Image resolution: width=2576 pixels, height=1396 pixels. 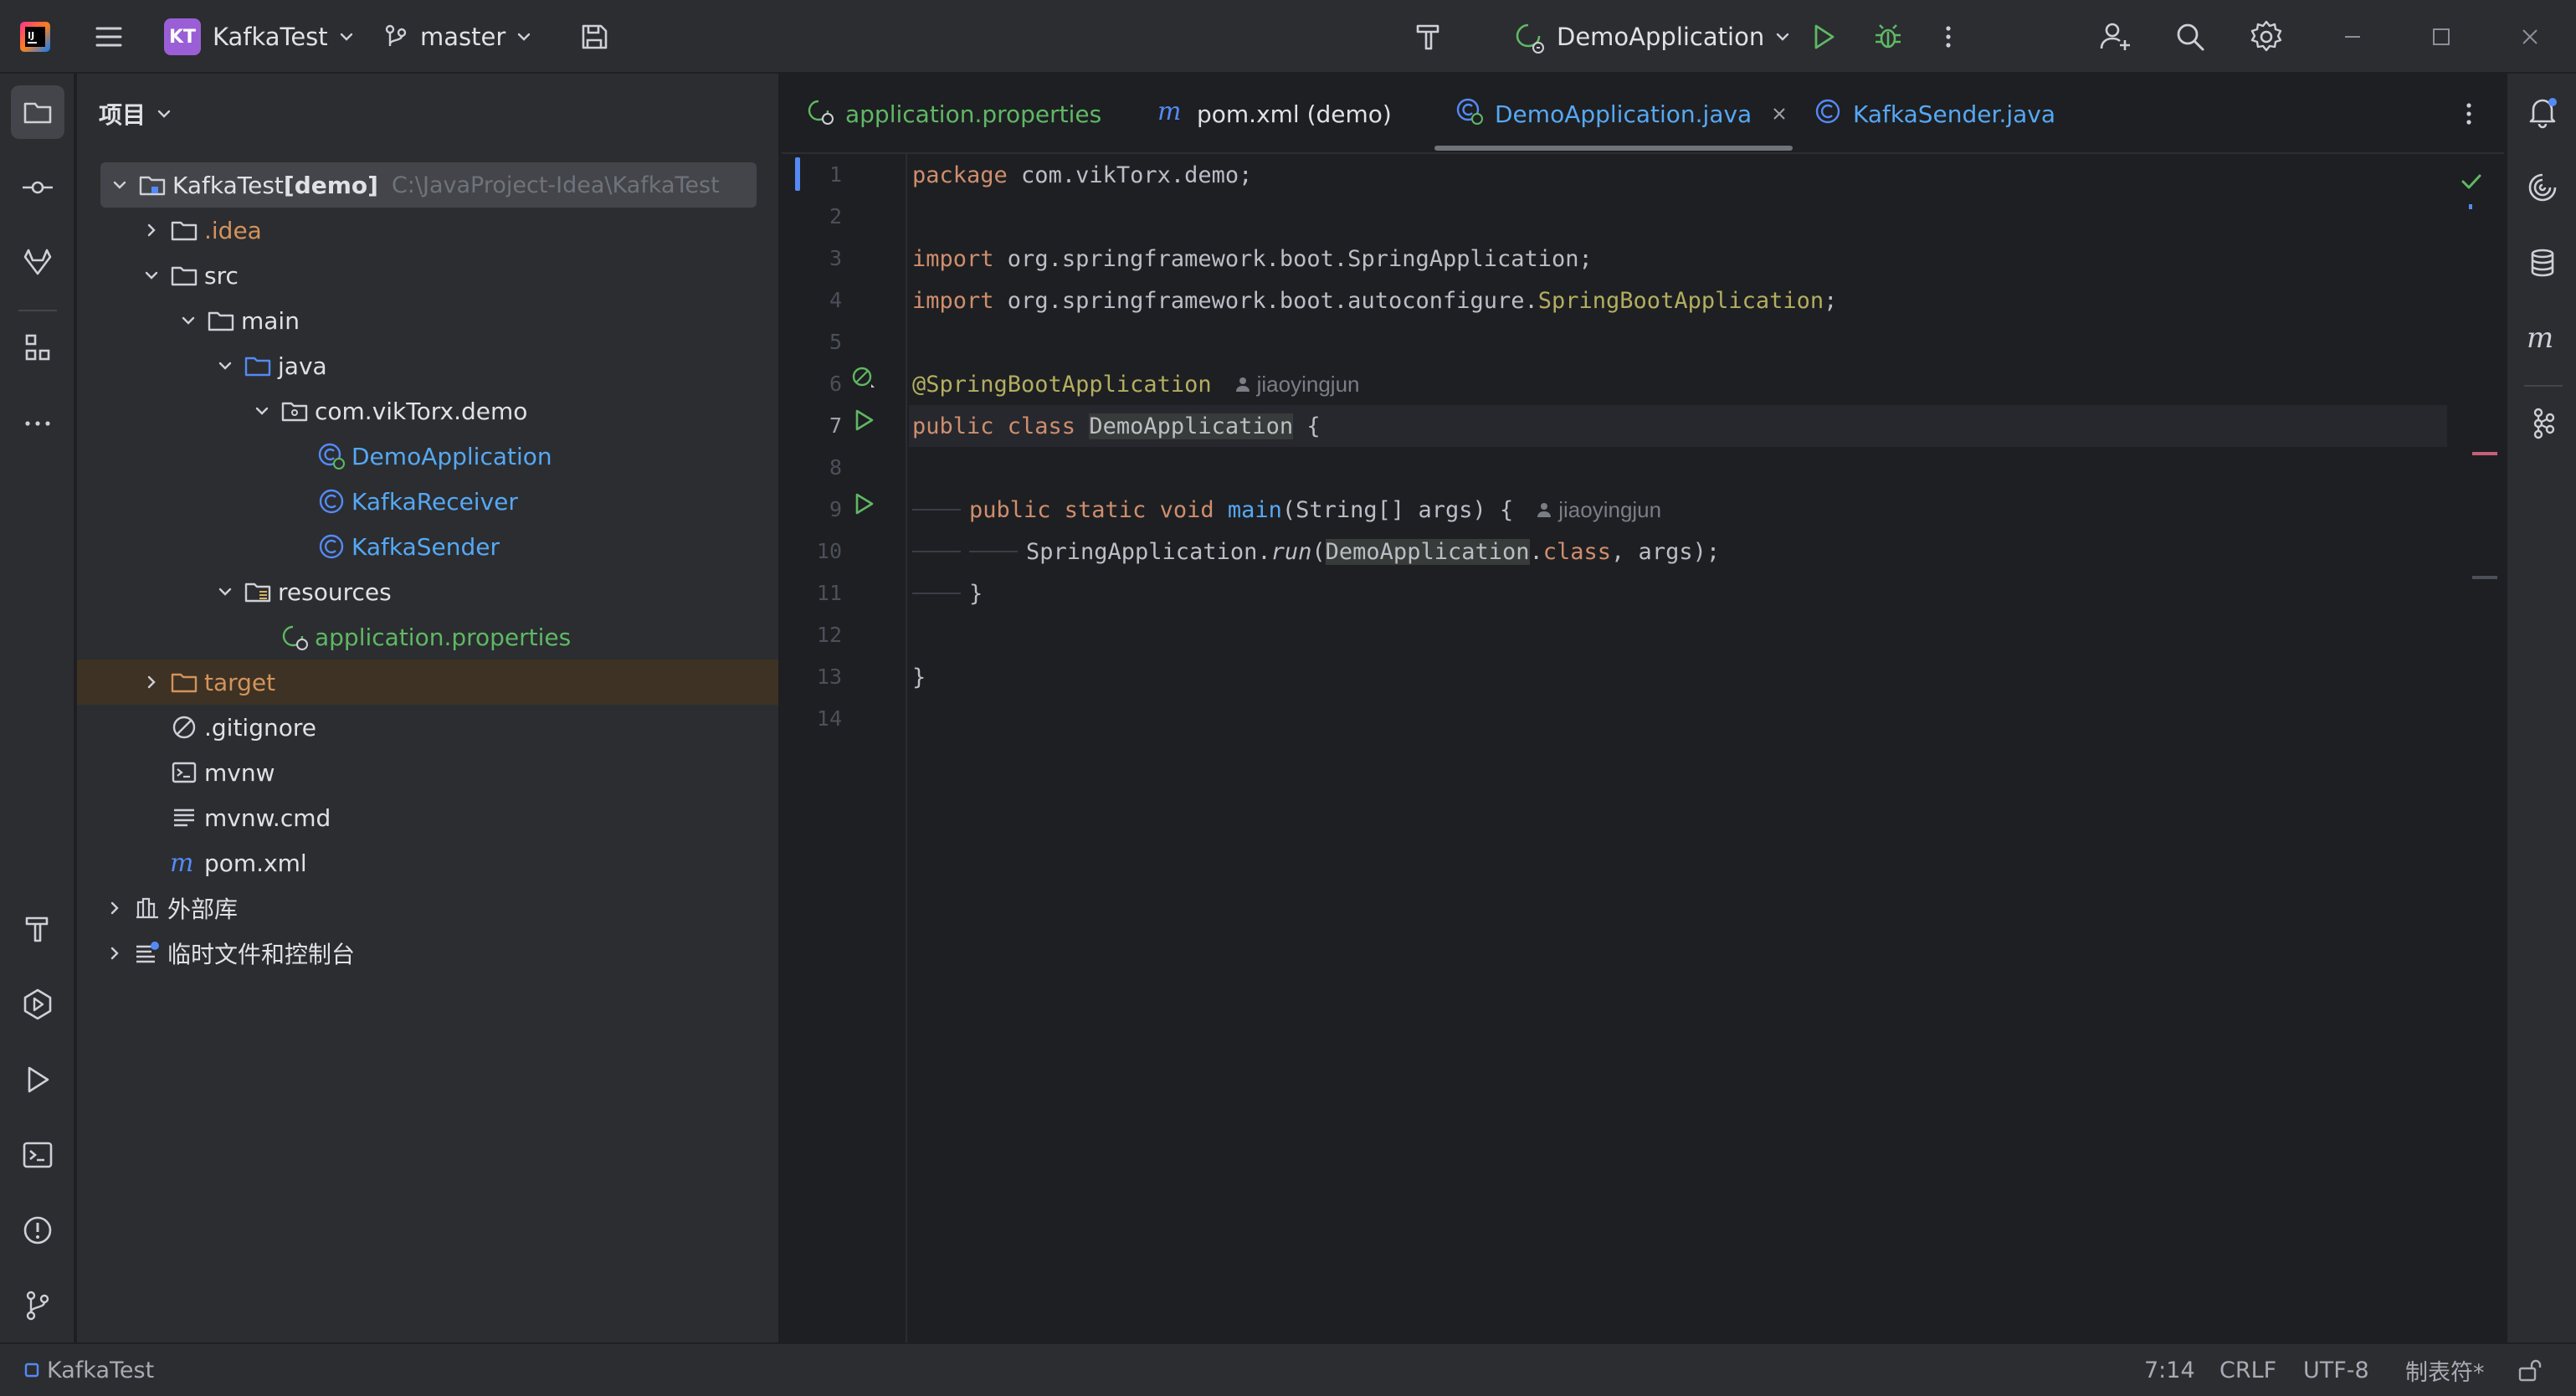 I want to click on project-tool-button, so click(x=37, y=112).